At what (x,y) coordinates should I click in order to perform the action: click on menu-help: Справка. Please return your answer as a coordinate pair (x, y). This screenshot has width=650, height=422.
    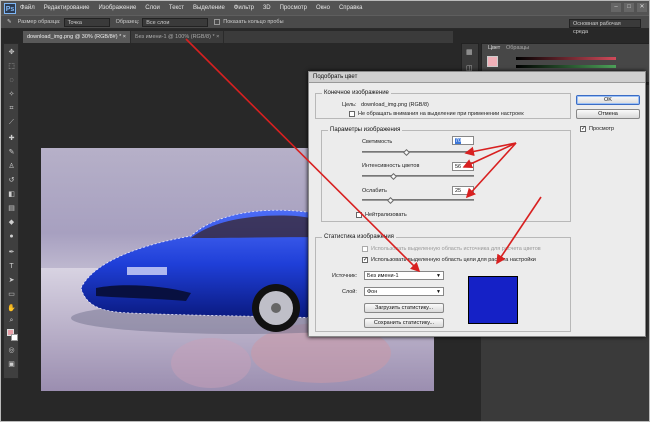
    Looking at the image, I should click on (351, 8).